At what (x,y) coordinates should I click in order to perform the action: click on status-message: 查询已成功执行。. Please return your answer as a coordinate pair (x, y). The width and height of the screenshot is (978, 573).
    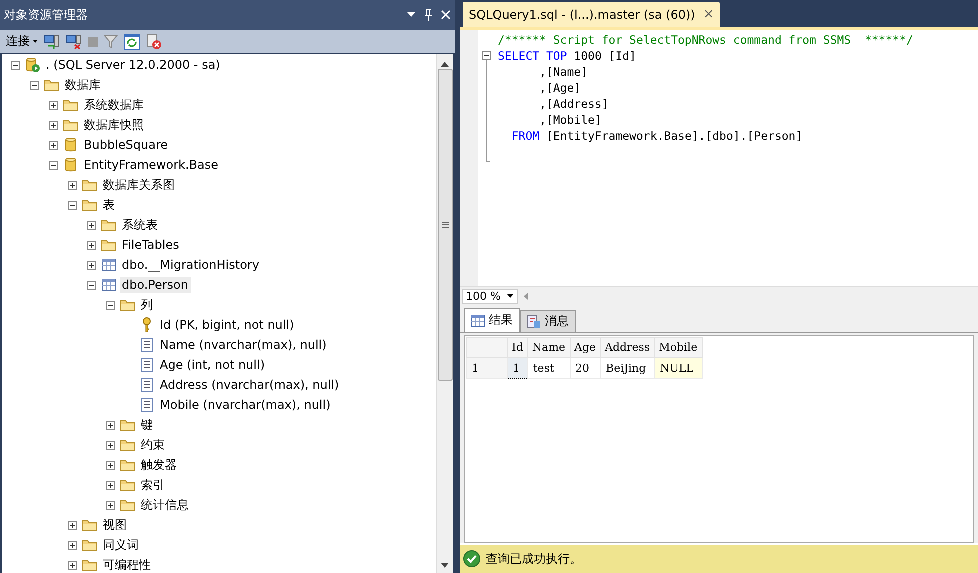
    Looking at the image, I should click on (534, 559).